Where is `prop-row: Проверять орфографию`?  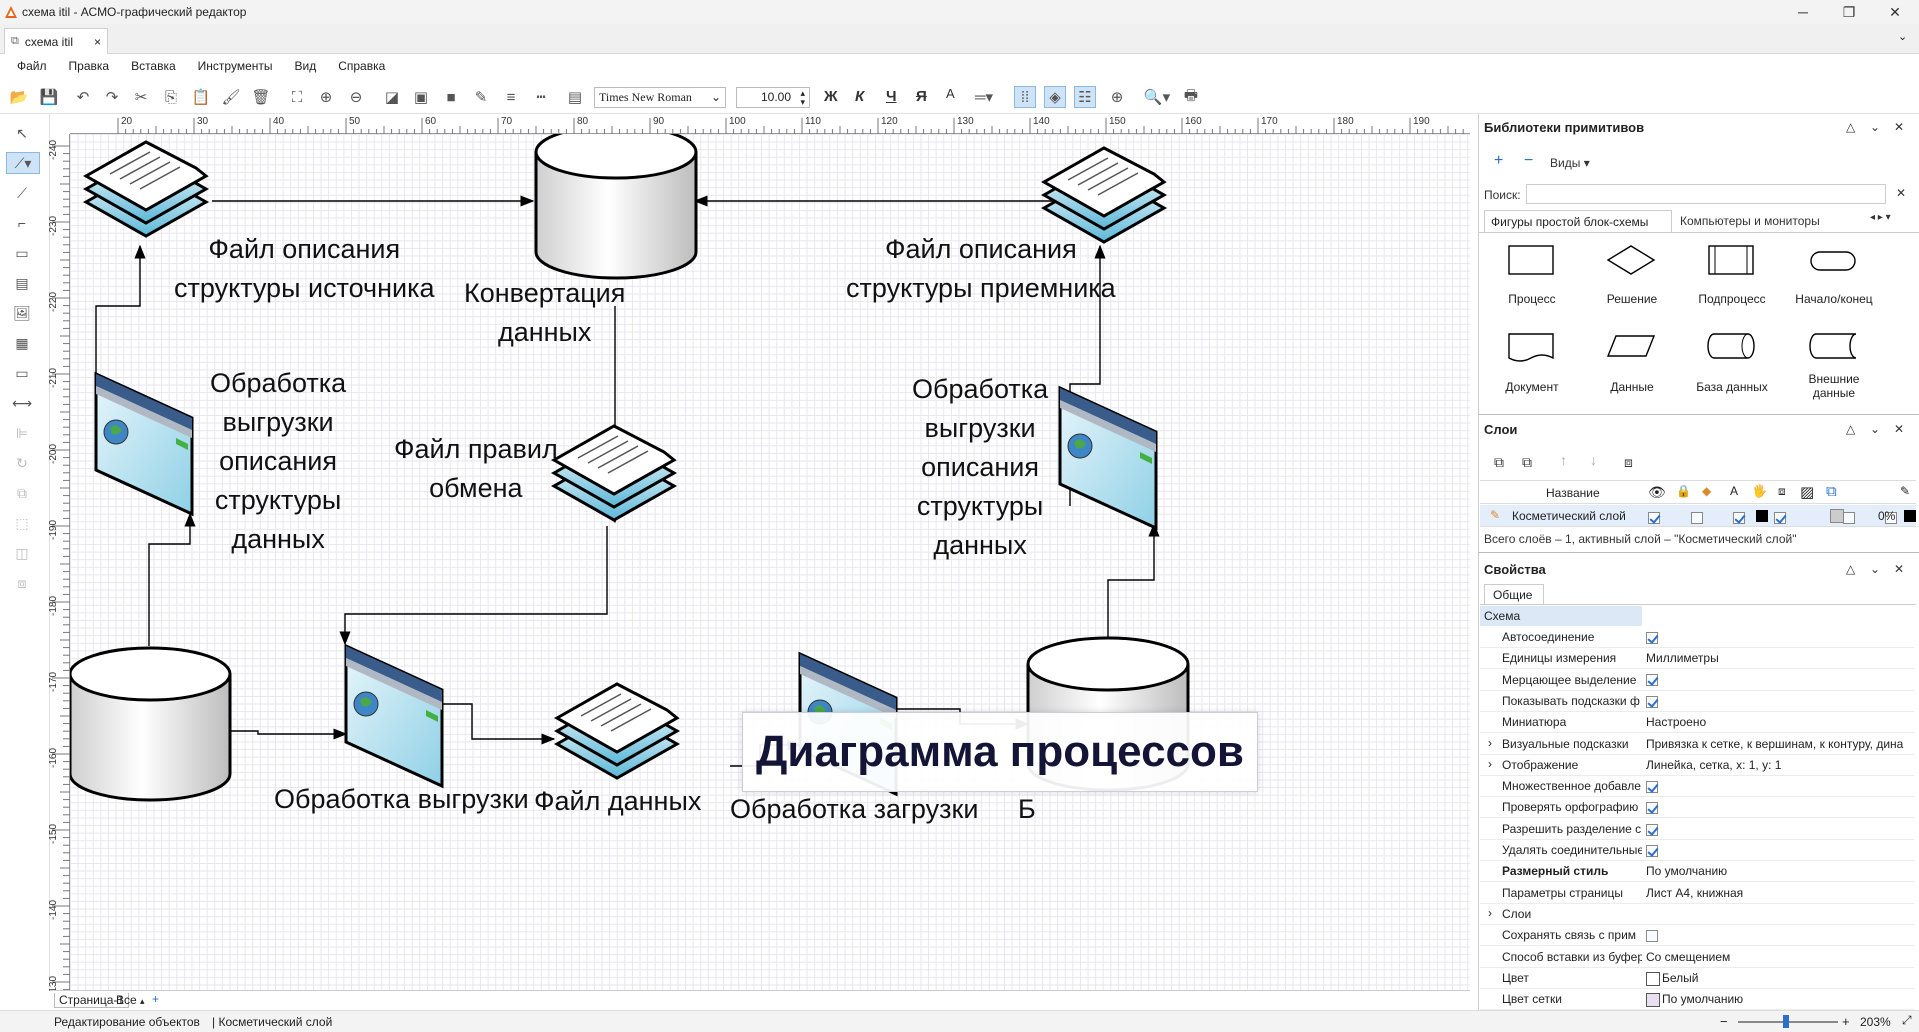
prop-row: Проверять орфографию is located at coordinates (1697, 808).